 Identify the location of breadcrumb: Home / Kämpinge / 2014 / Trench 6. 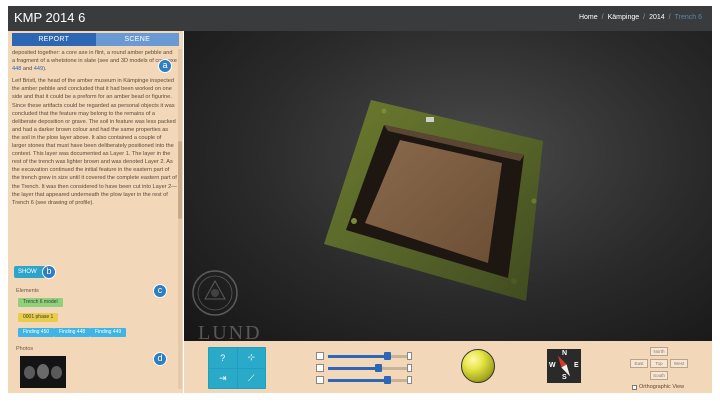
(640, 17).